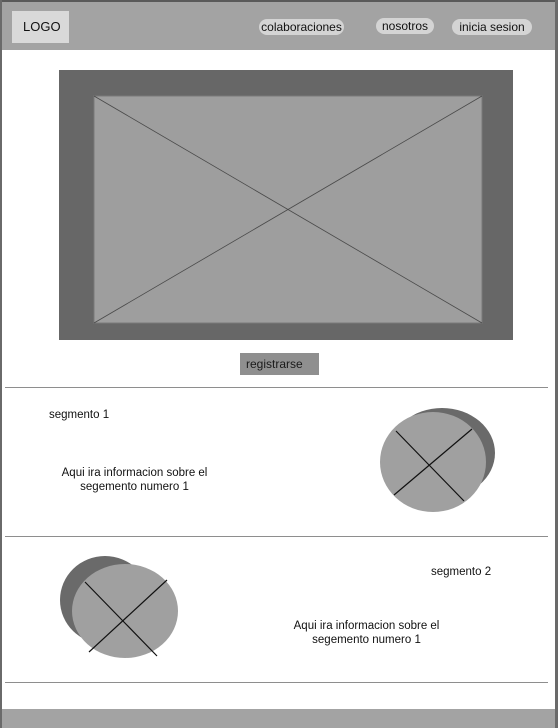  Describe the element at coordinates (134, 473) in the screenshot. I see `segment-1-text-line-1: Aqui ira informacion sobre el` at that location.